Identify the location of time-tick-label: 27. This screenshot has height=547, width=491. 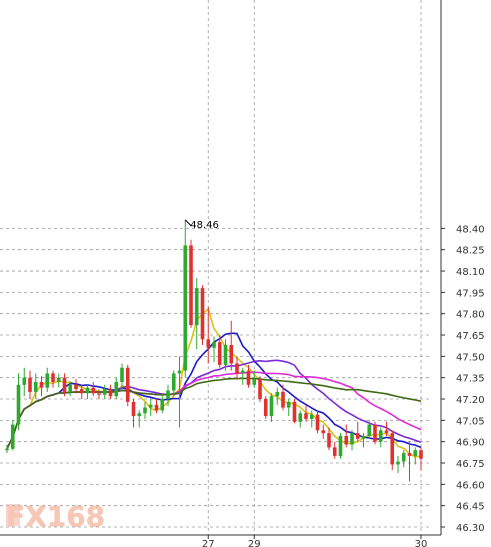
(208, 543).